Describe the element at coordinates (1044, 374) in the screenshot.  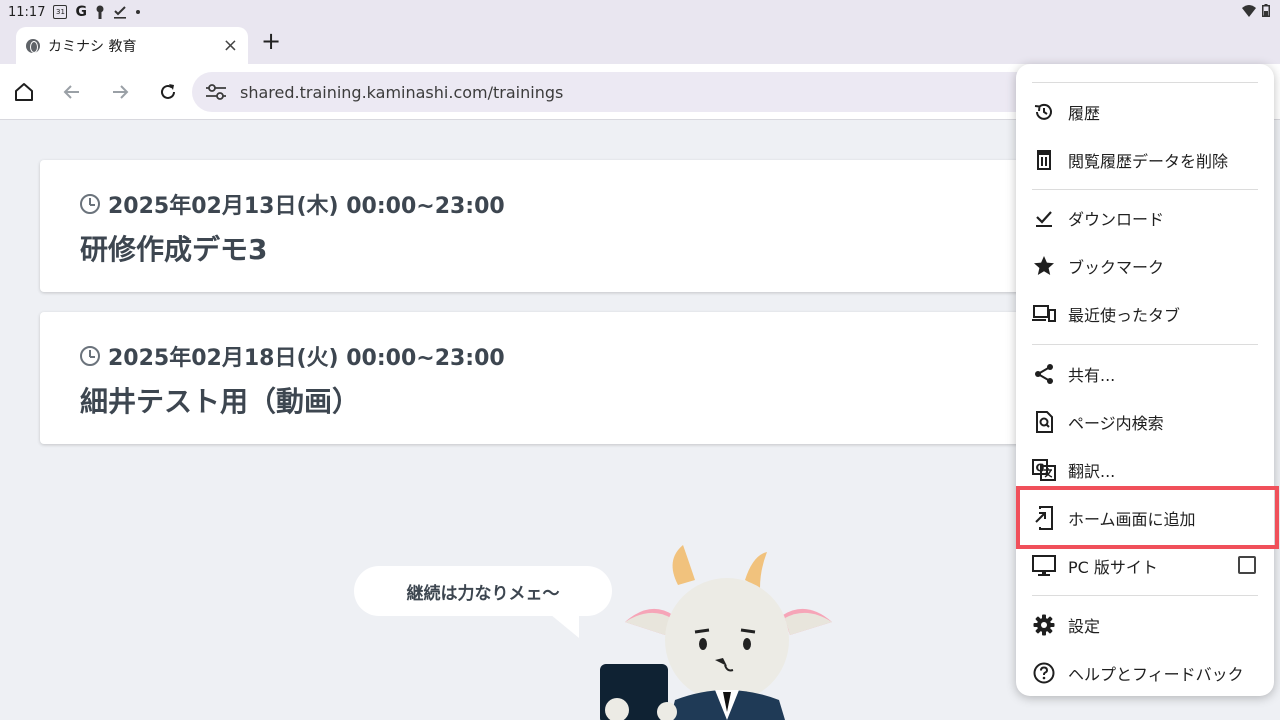
I see `share-icon` at that location.